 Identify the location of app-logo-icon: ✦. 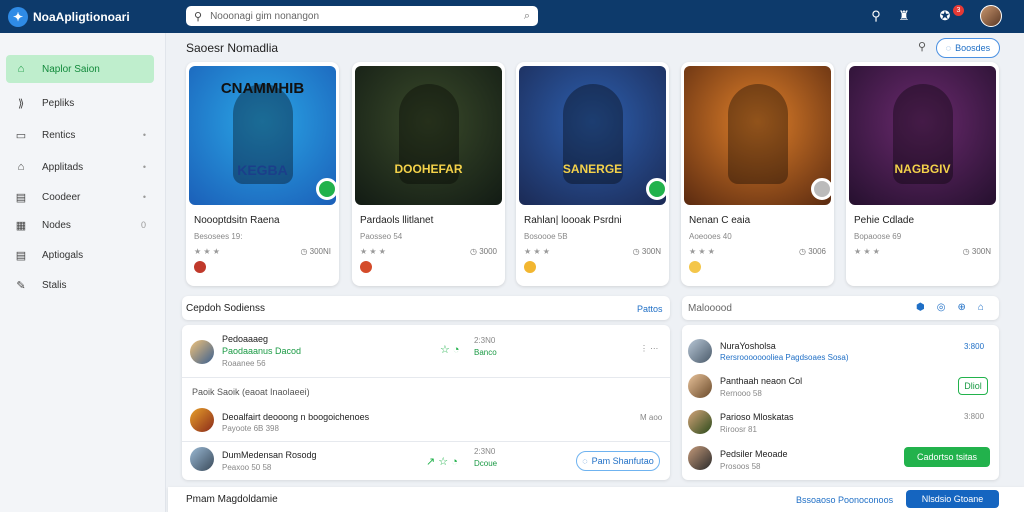
(18, 17).